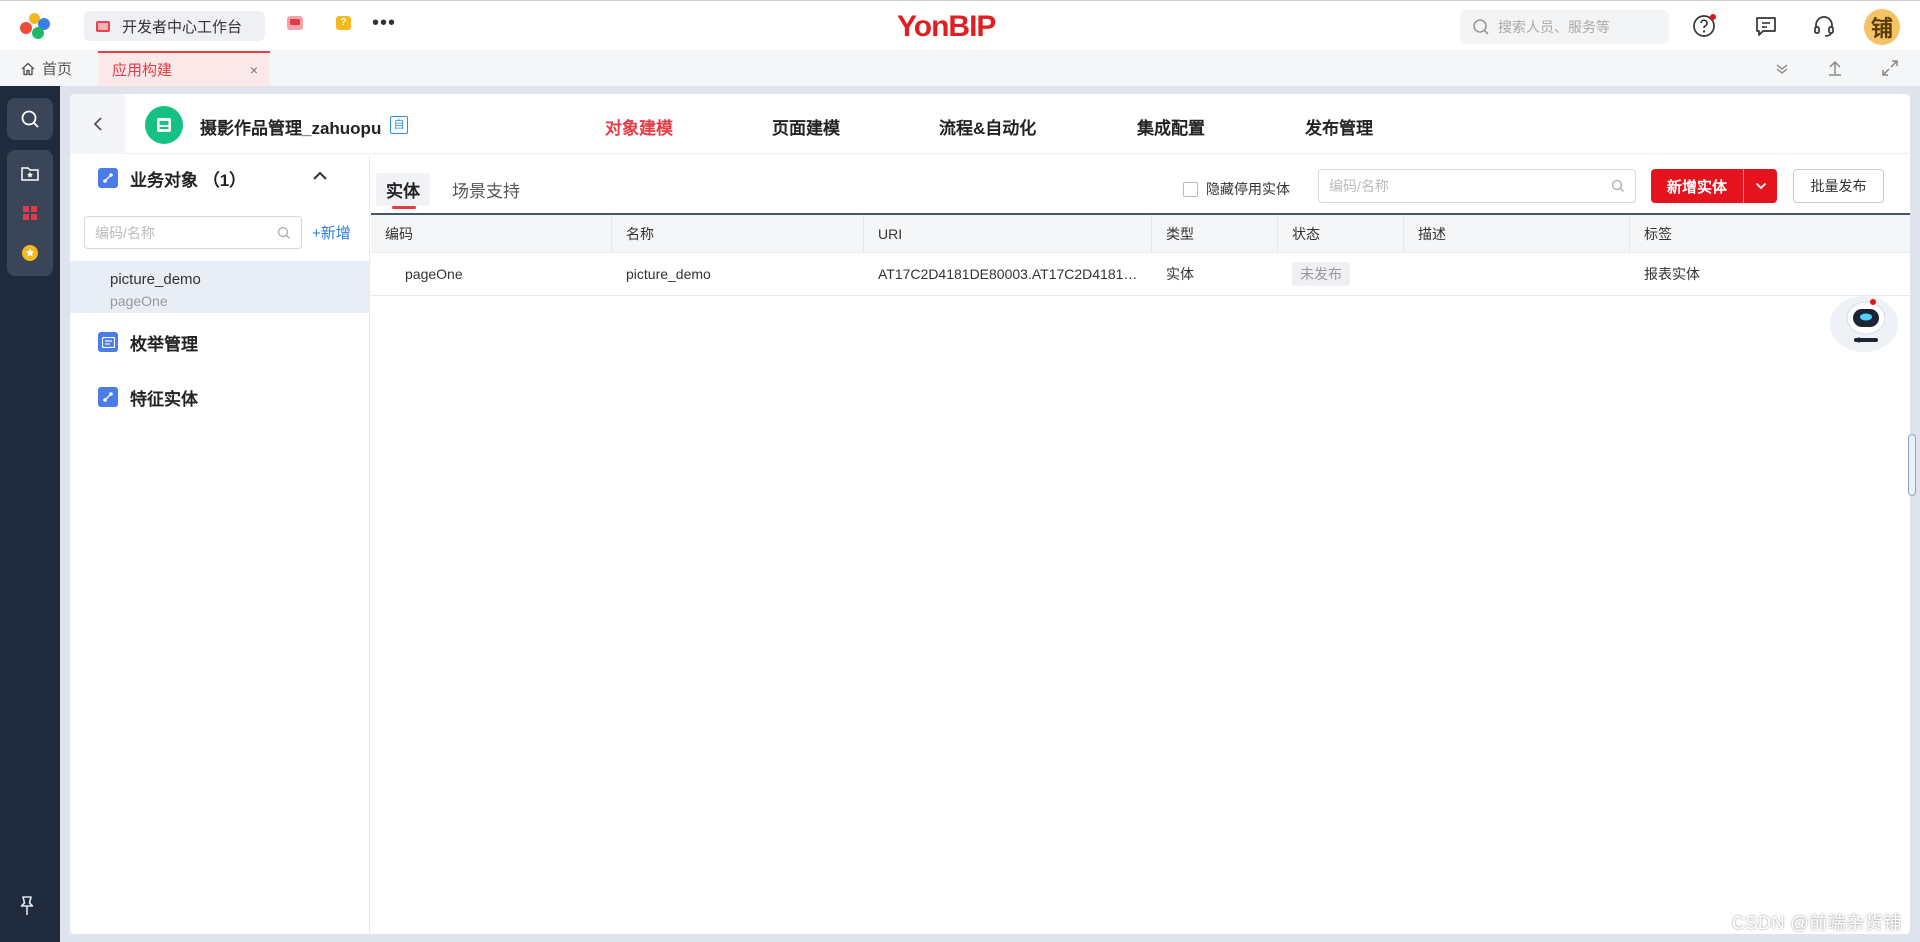  I want to click on business-object-title: 业务对象 （1）, so click(188, 180).